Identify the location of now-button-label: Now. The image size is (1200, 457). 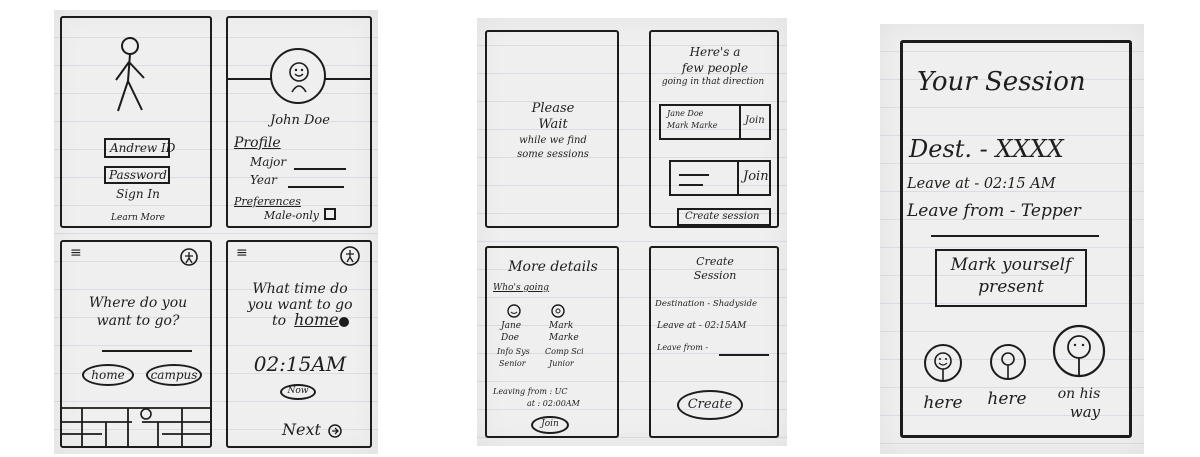
(298, 391).